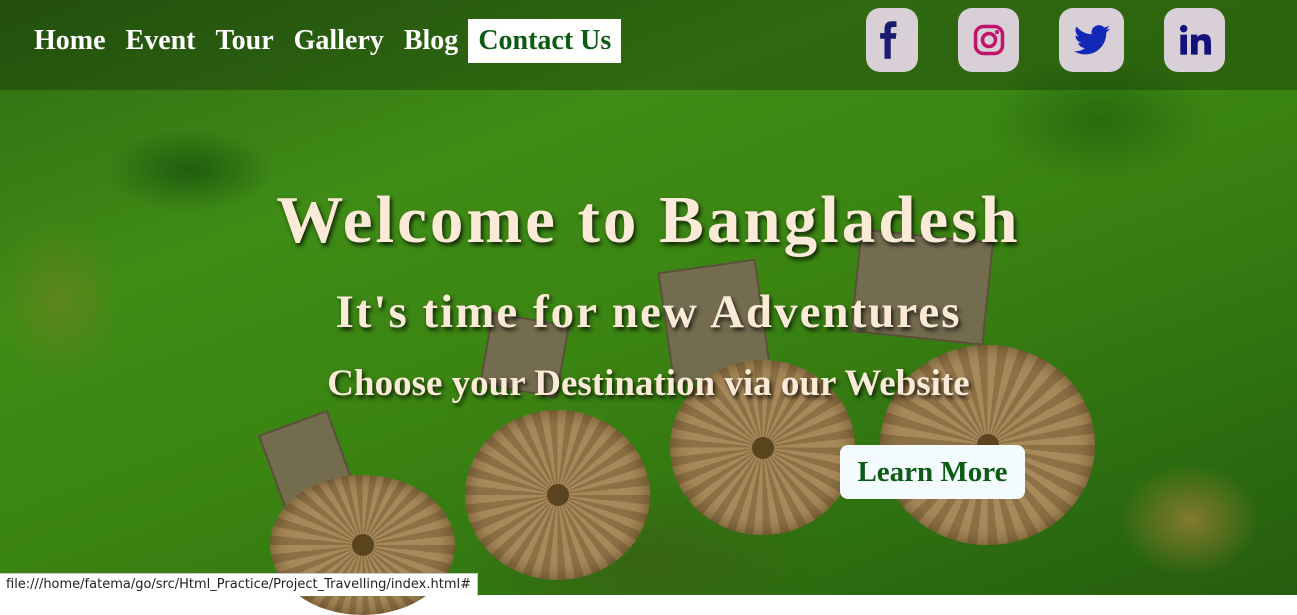  What do you see at coordinates (648, 383) in the screenshot?
I see `hero-tagline: Choose your Destination via our Website` at bounding box center [648, 383].